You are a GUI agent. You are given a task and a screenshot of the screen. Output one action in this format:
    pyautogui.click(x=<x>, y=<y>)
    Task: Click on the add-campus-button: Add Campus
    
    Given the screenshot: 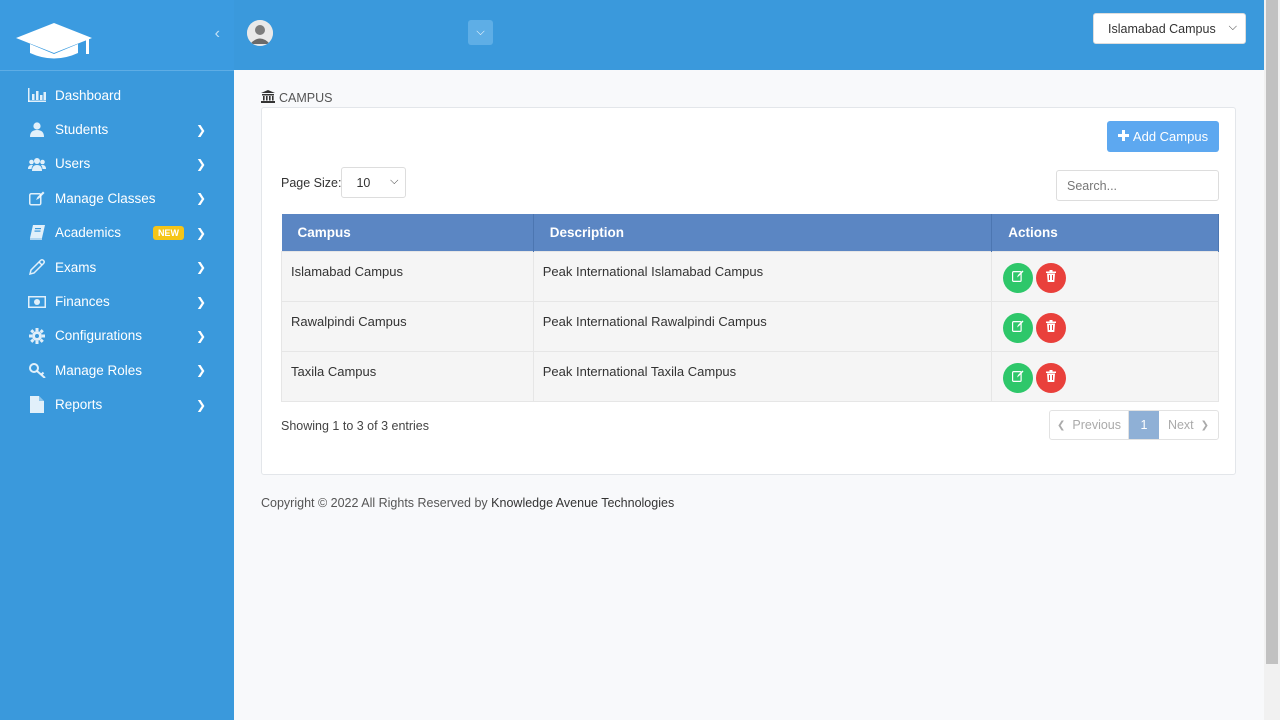 What is the action you would take?
    pyautogui.click(x=1163, y=136)
    